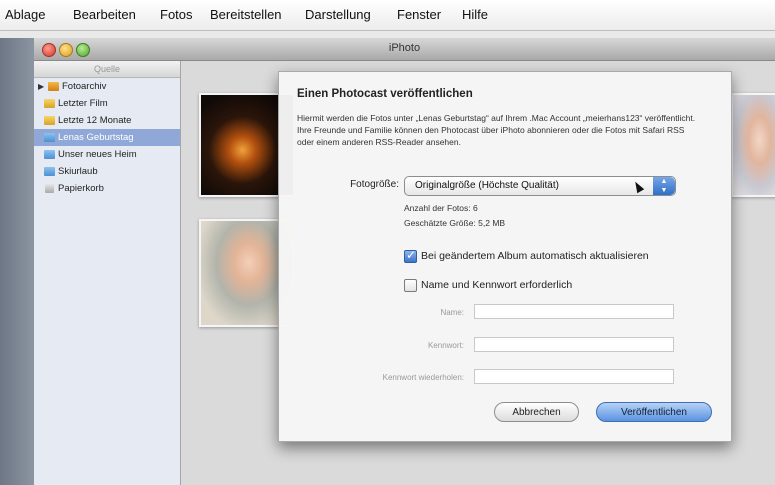 Image resolution: width=775 pixels, height=485 pixels. I want to click on window-titlebar: iPhoto, so click(404, 49).